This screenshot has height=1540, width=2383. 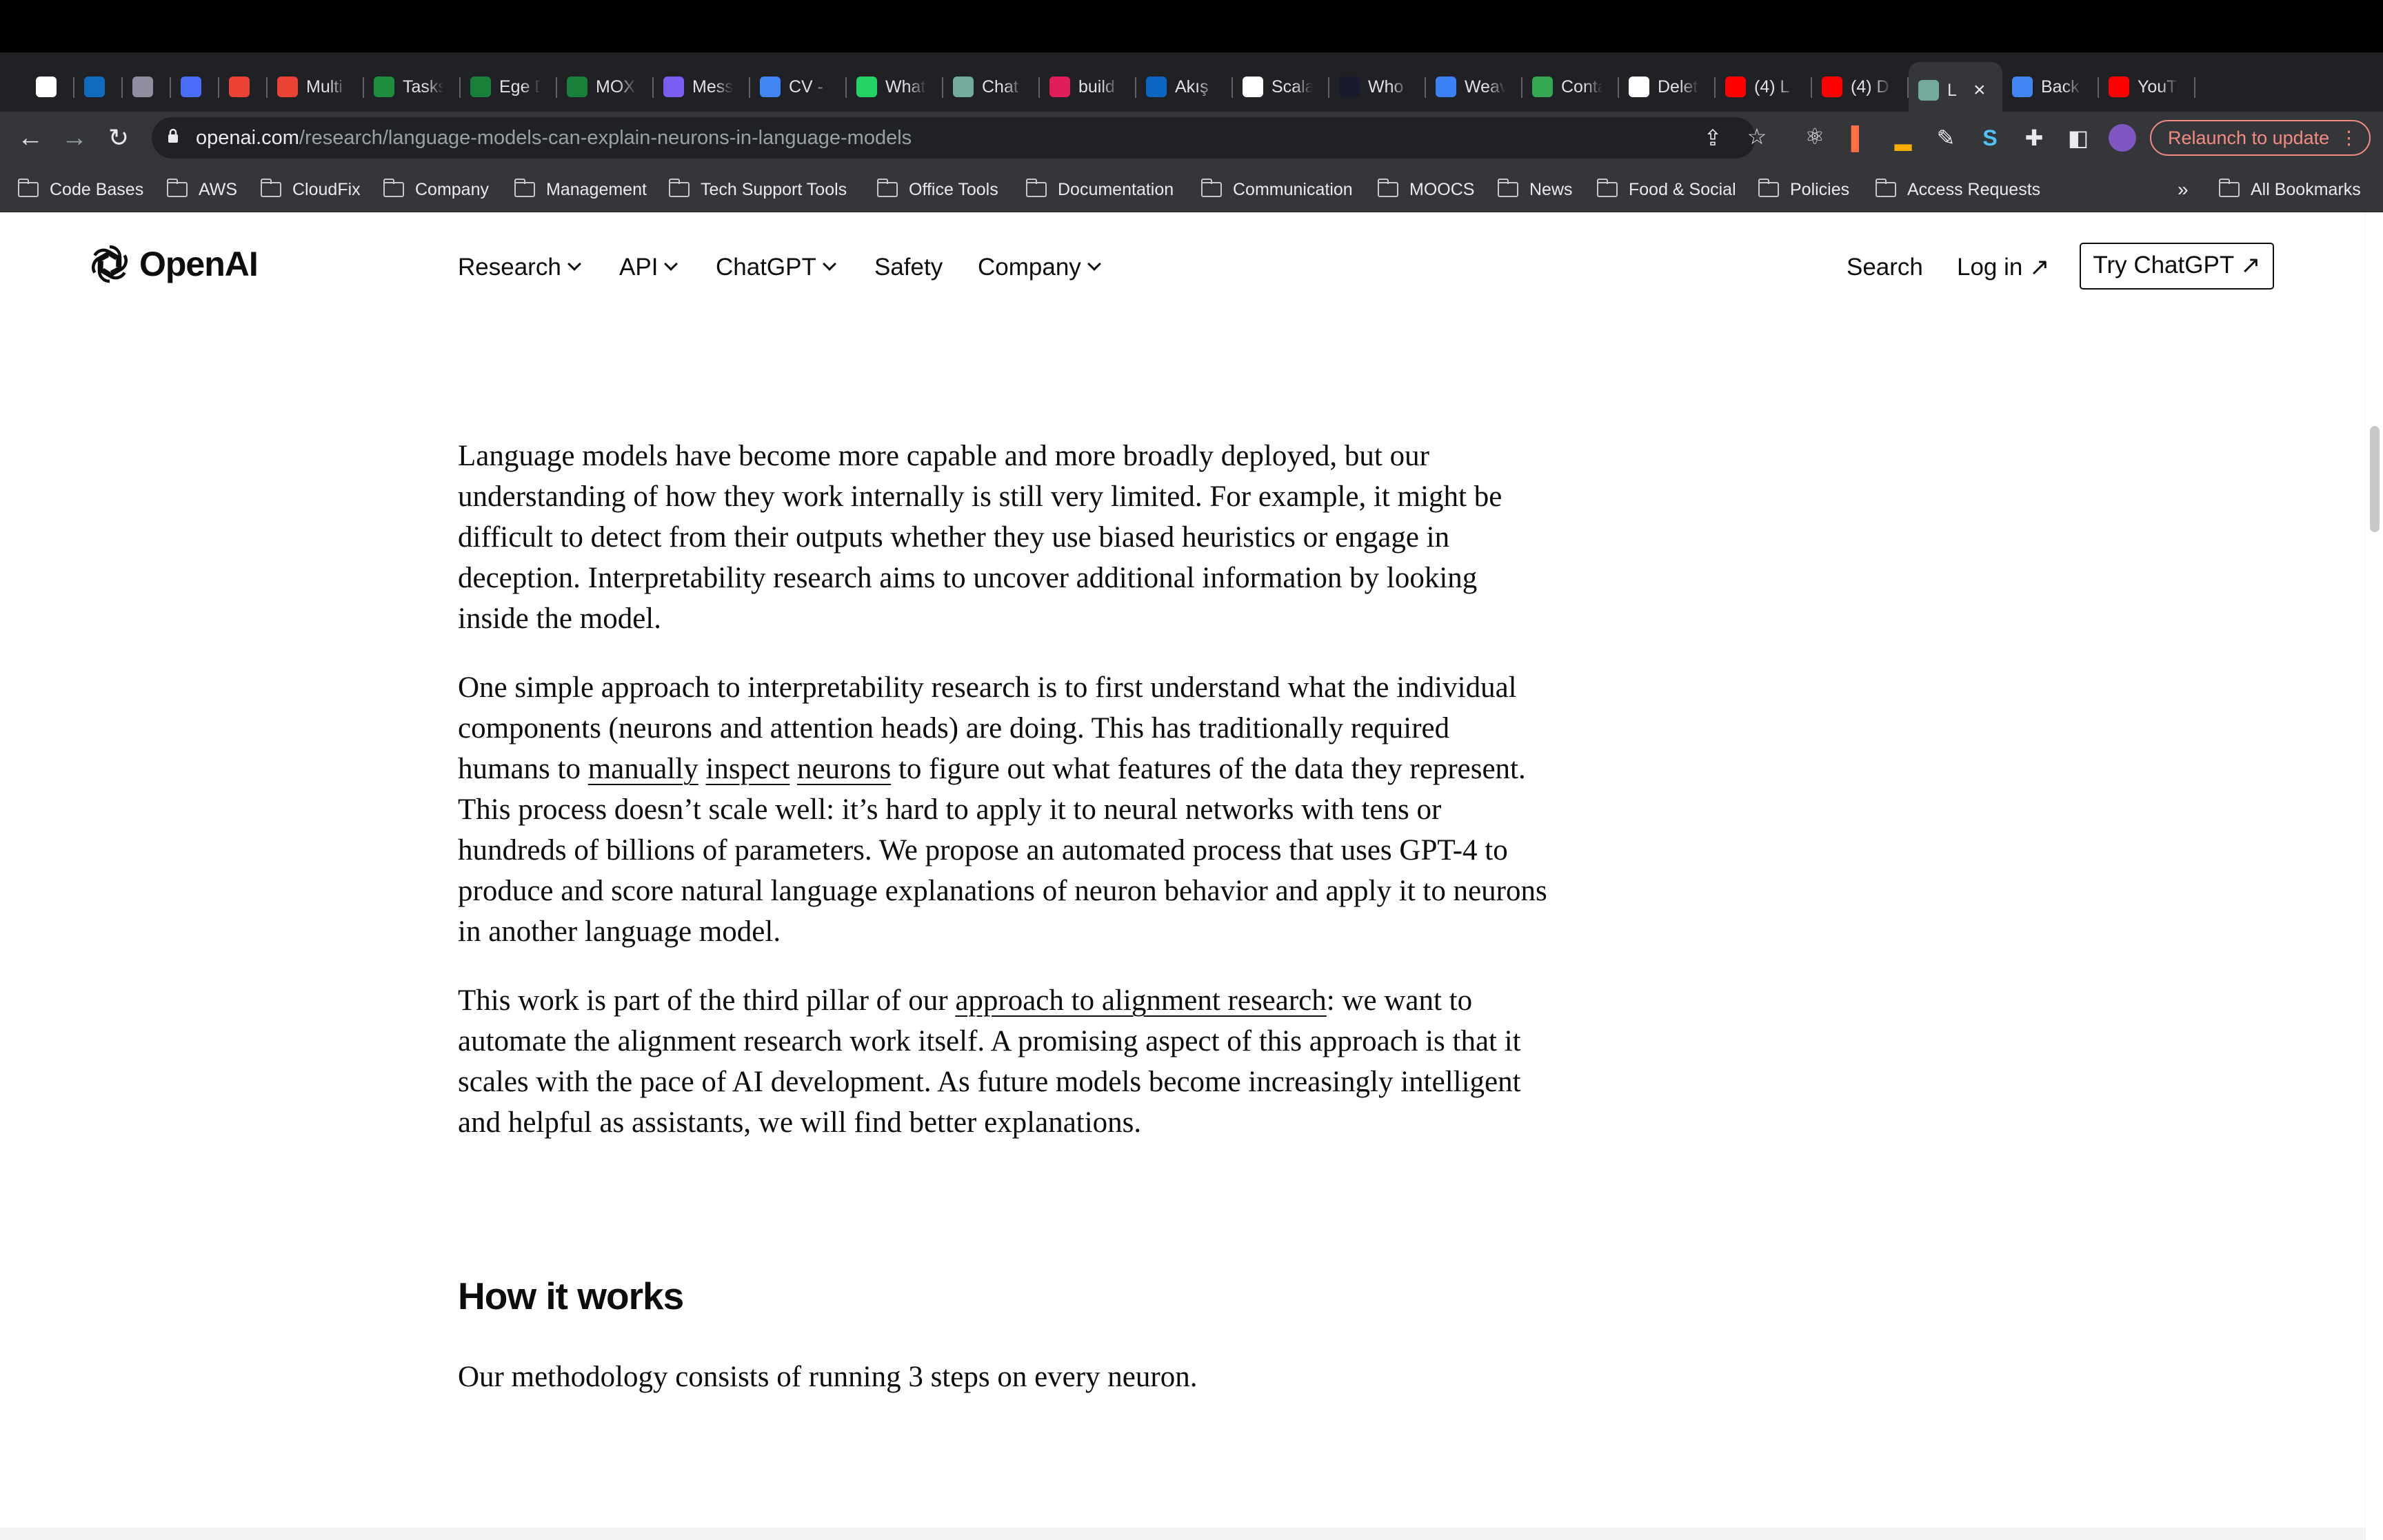 What do you see at coordinates (1990, 138) in the screenshot?
I see `extension-s-icon: S` at bounding box center [1990, 138].